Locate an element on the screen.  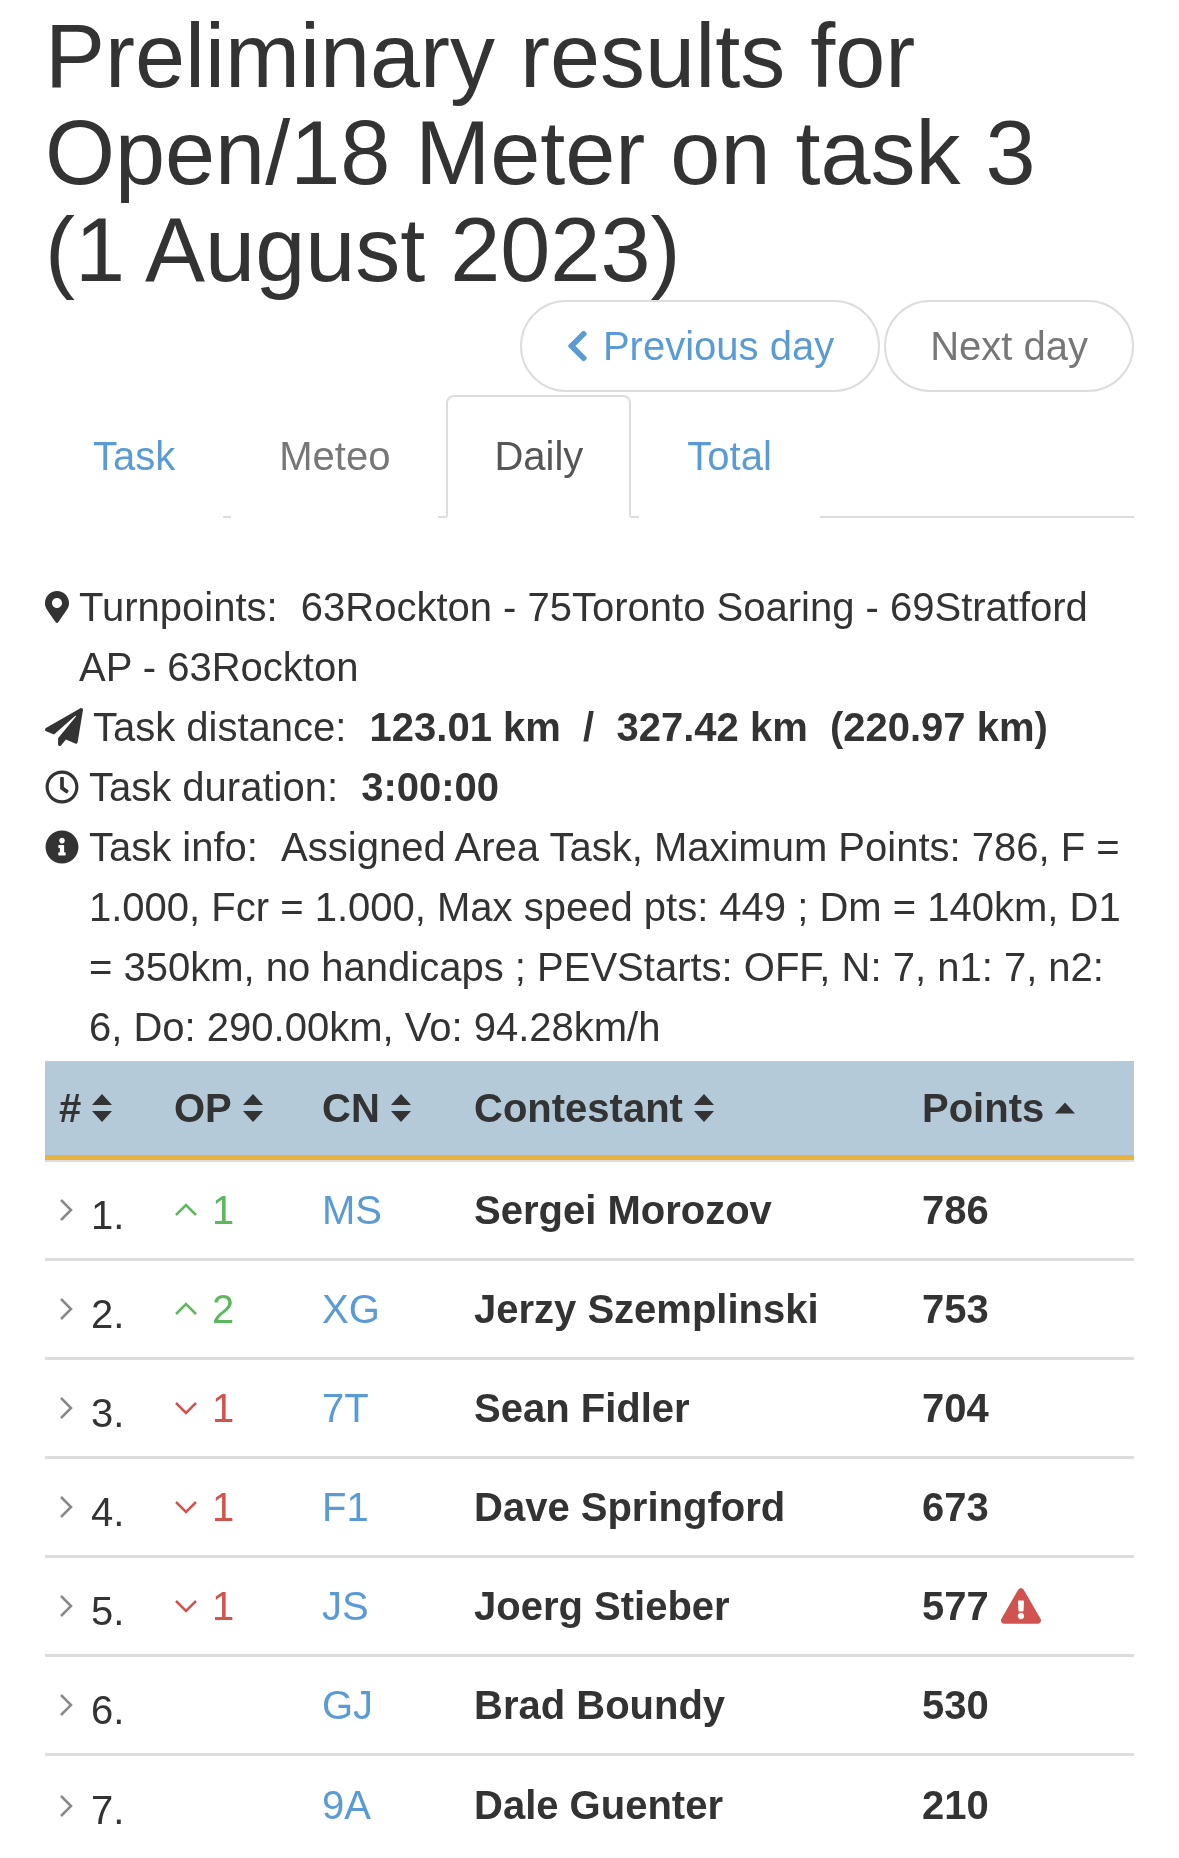
column-header: Points is located at coordinates (999, 1108).